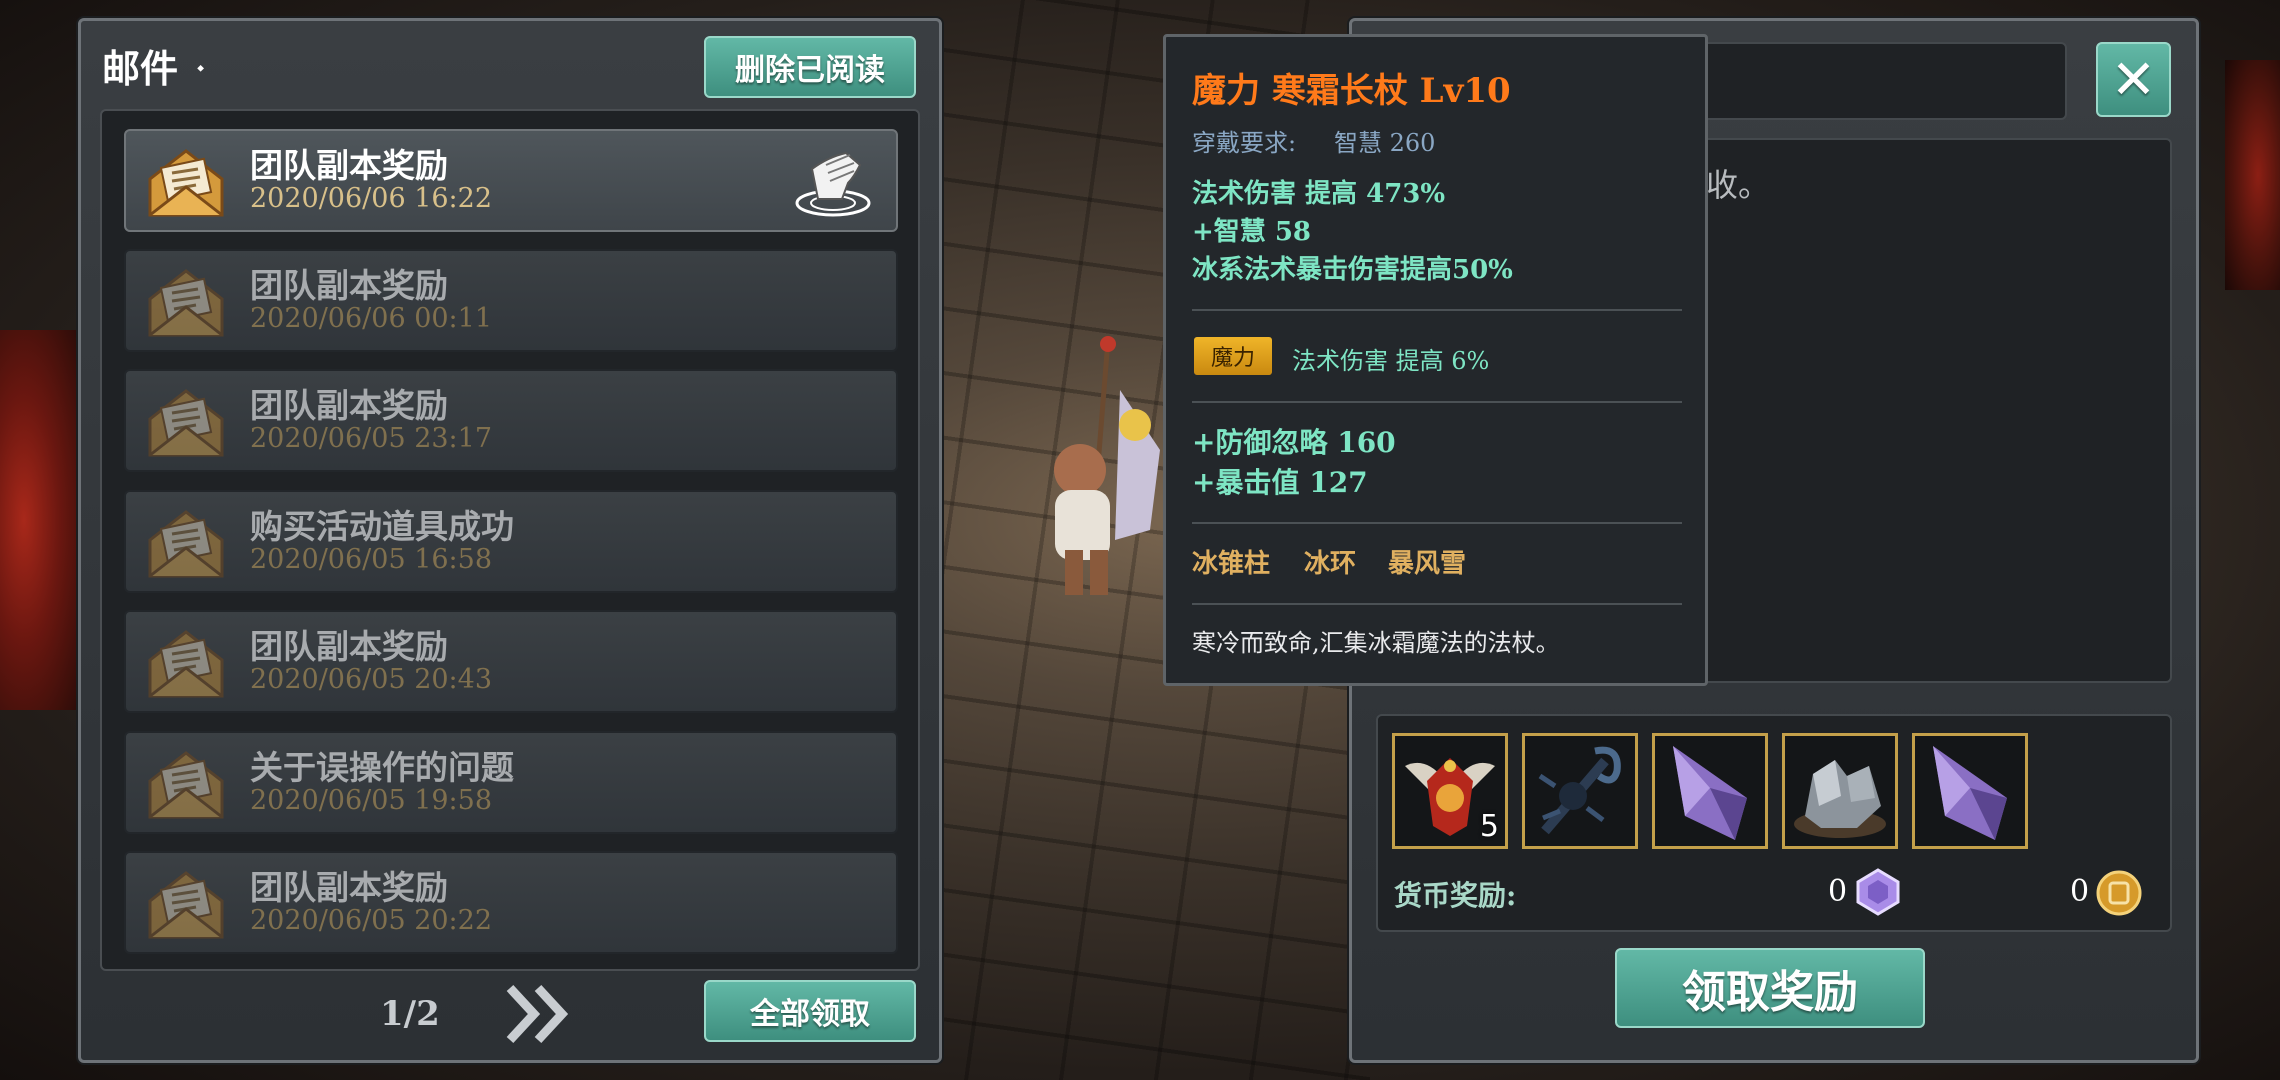 Image resolution: width=2280 pixels, height=1080 pixels. What do you see at coordinates (810, 1011) in the screenshot?
I see `claim-all-button: 全部领取` at bounding box center [810, 1011].